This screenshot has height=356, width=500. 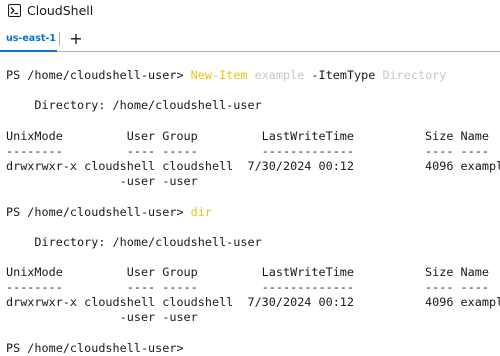 What do you see at coordinates (59, 39) in the screenshot?
I see `tab-divider` at bounding box center [59, 39].